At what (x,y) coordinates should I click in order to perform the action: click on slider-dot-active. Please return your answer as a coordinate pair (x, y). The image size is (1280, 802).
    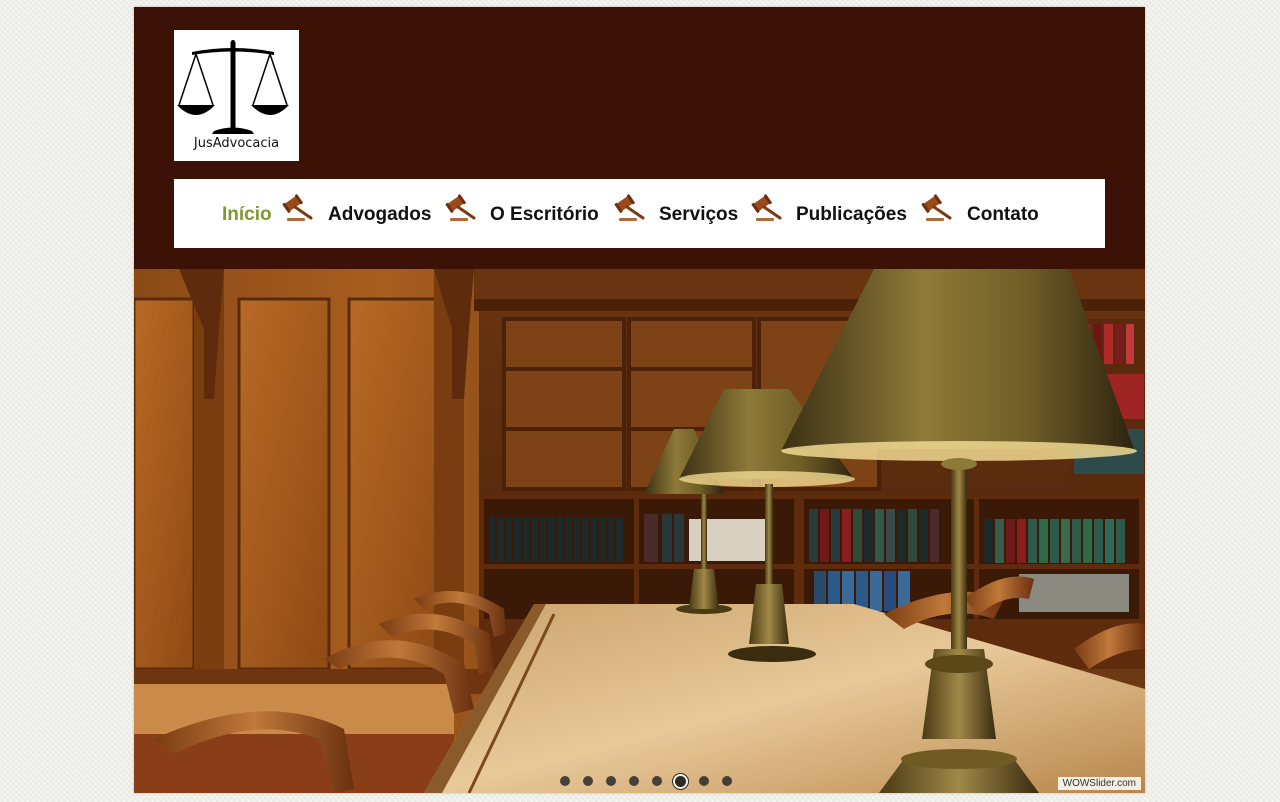
    Looking at the image, I should click on (680, 781).